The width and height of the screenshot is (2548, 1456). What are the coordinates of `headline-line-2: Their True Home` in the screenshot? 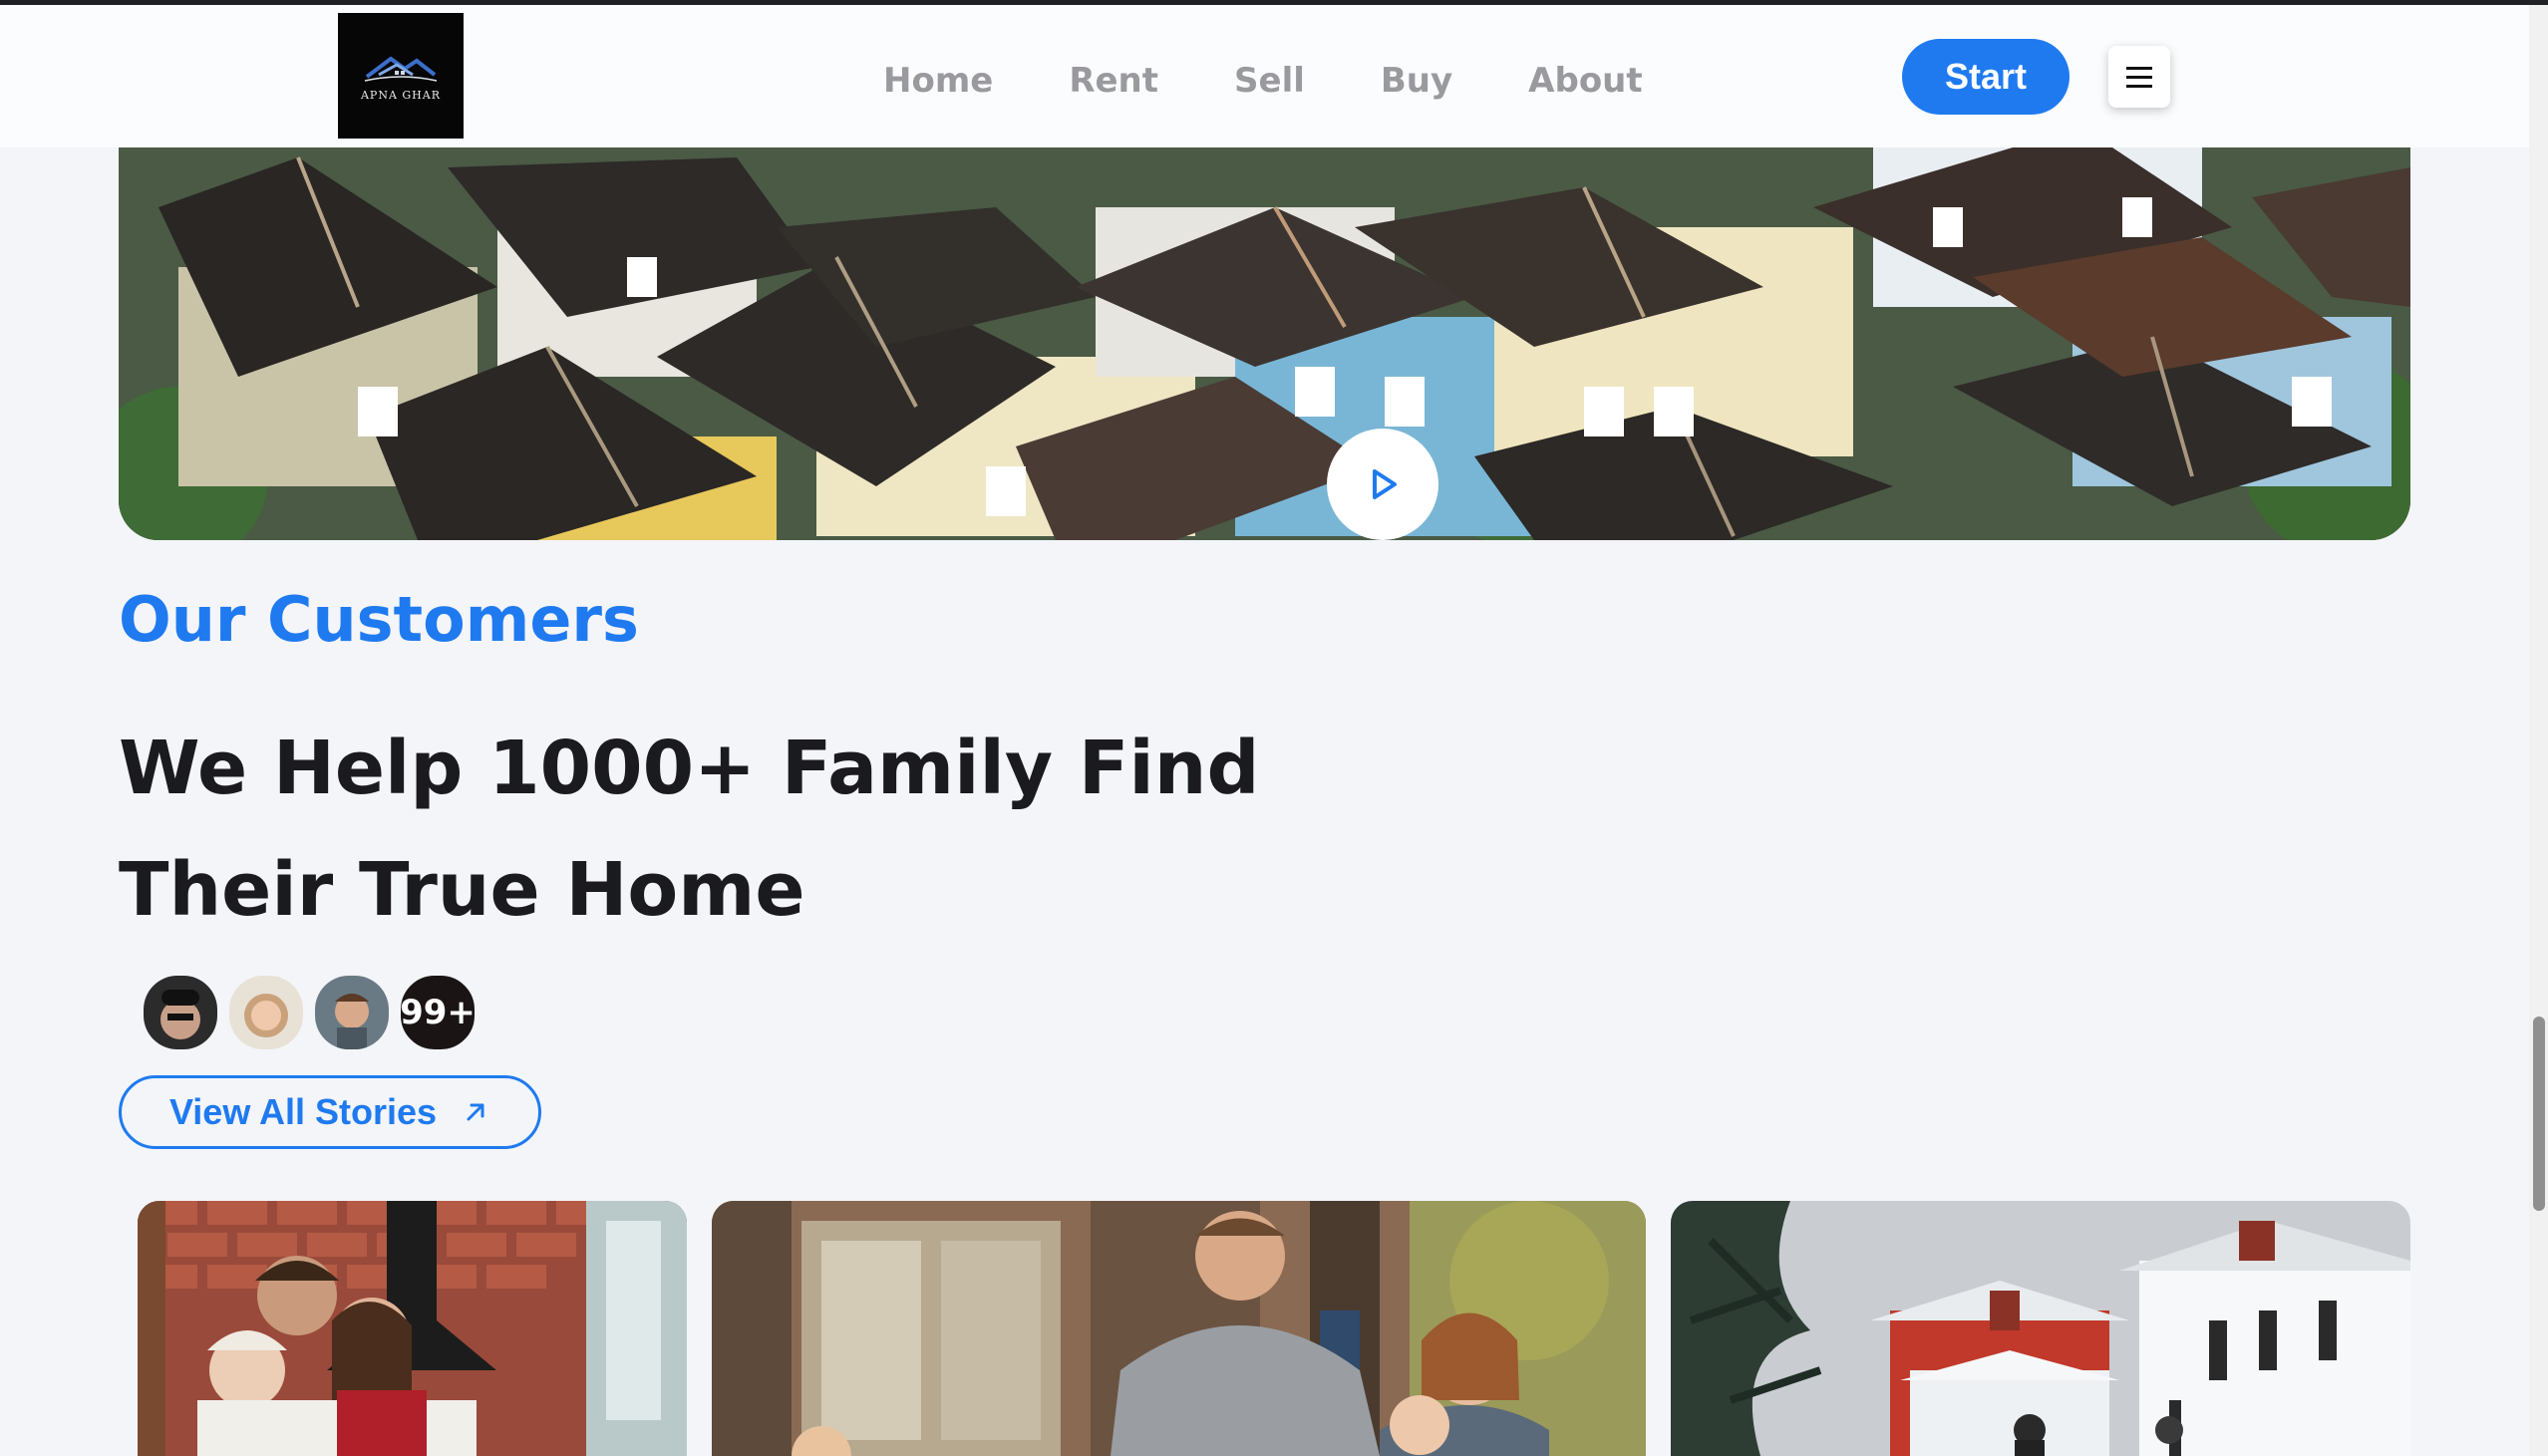 It's located at (462, 890).